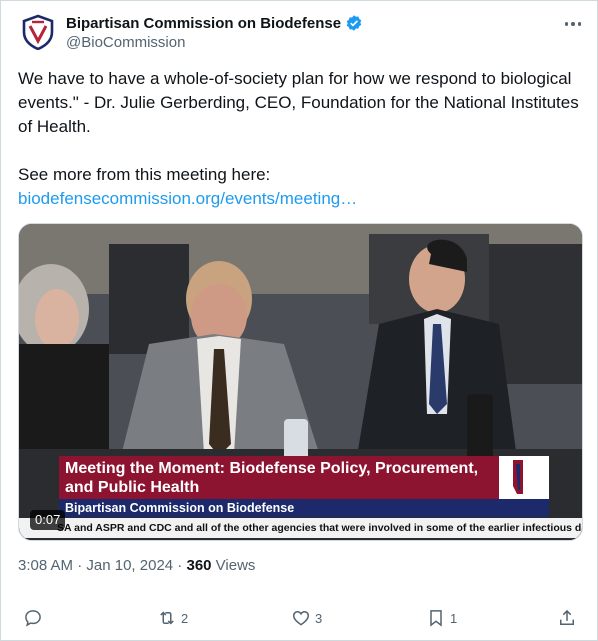 The width and height of the screenshot is (598, 641). Describe the element at coordinates (45, 565) in the screenshot. I see `tweet-time: 3:08 AM` at that location.